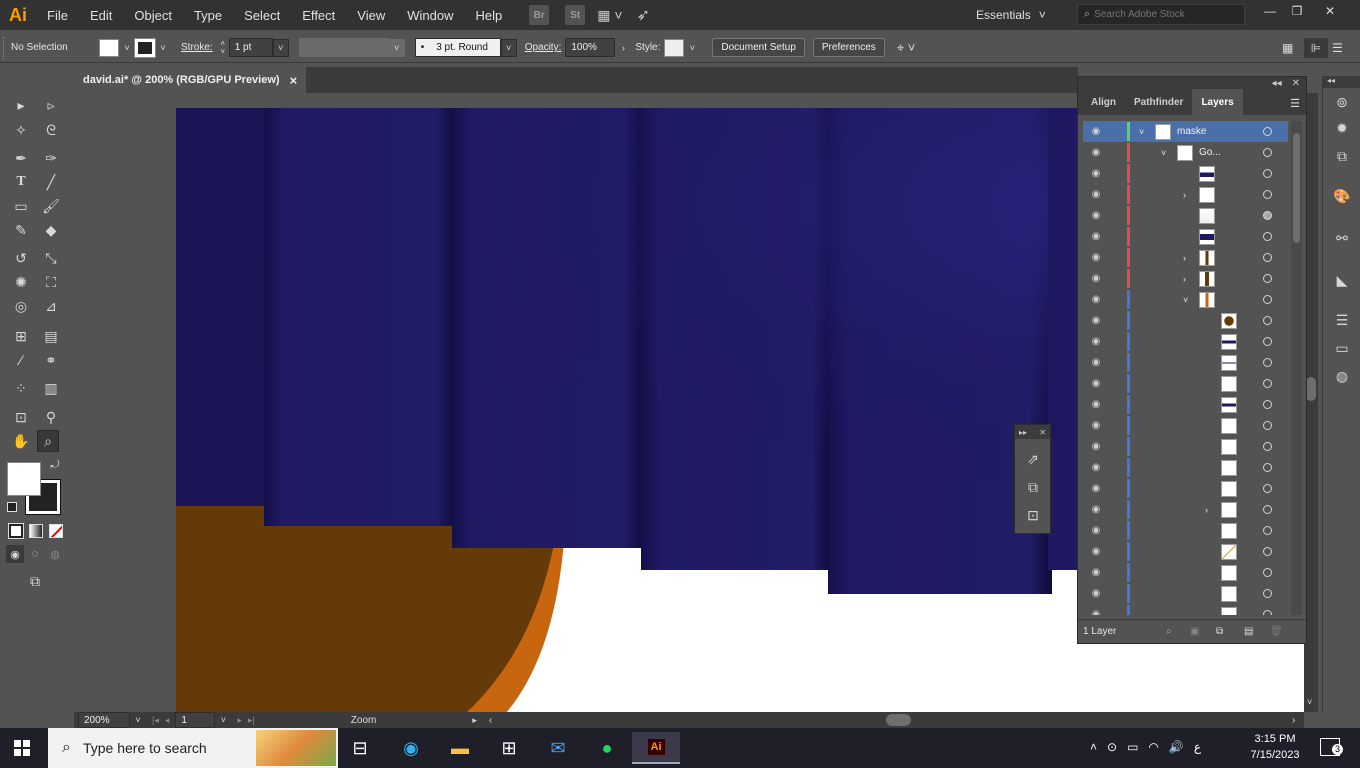  I want to click on gradient-mode-icon, so click(36, 531).